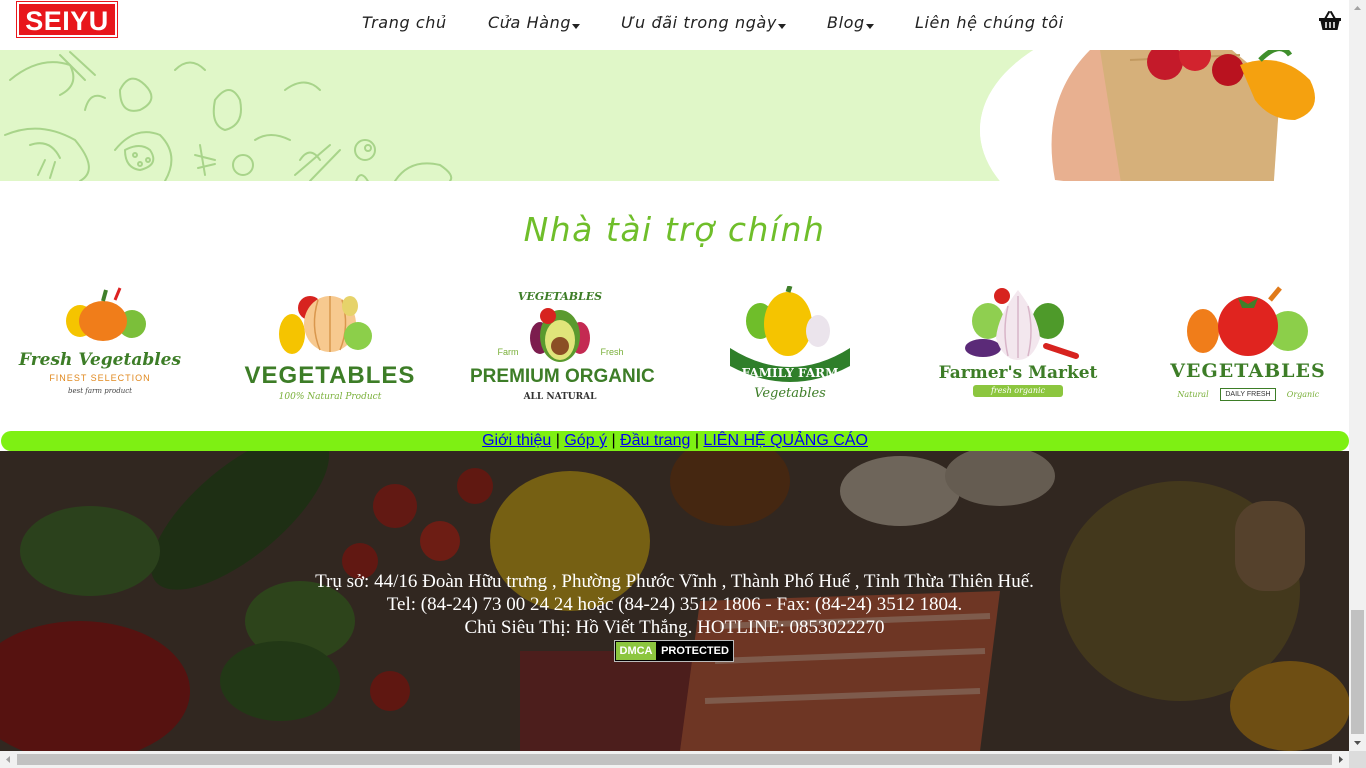  I want to click on sponsor-1-sub: best farm product, so click(100, 391).